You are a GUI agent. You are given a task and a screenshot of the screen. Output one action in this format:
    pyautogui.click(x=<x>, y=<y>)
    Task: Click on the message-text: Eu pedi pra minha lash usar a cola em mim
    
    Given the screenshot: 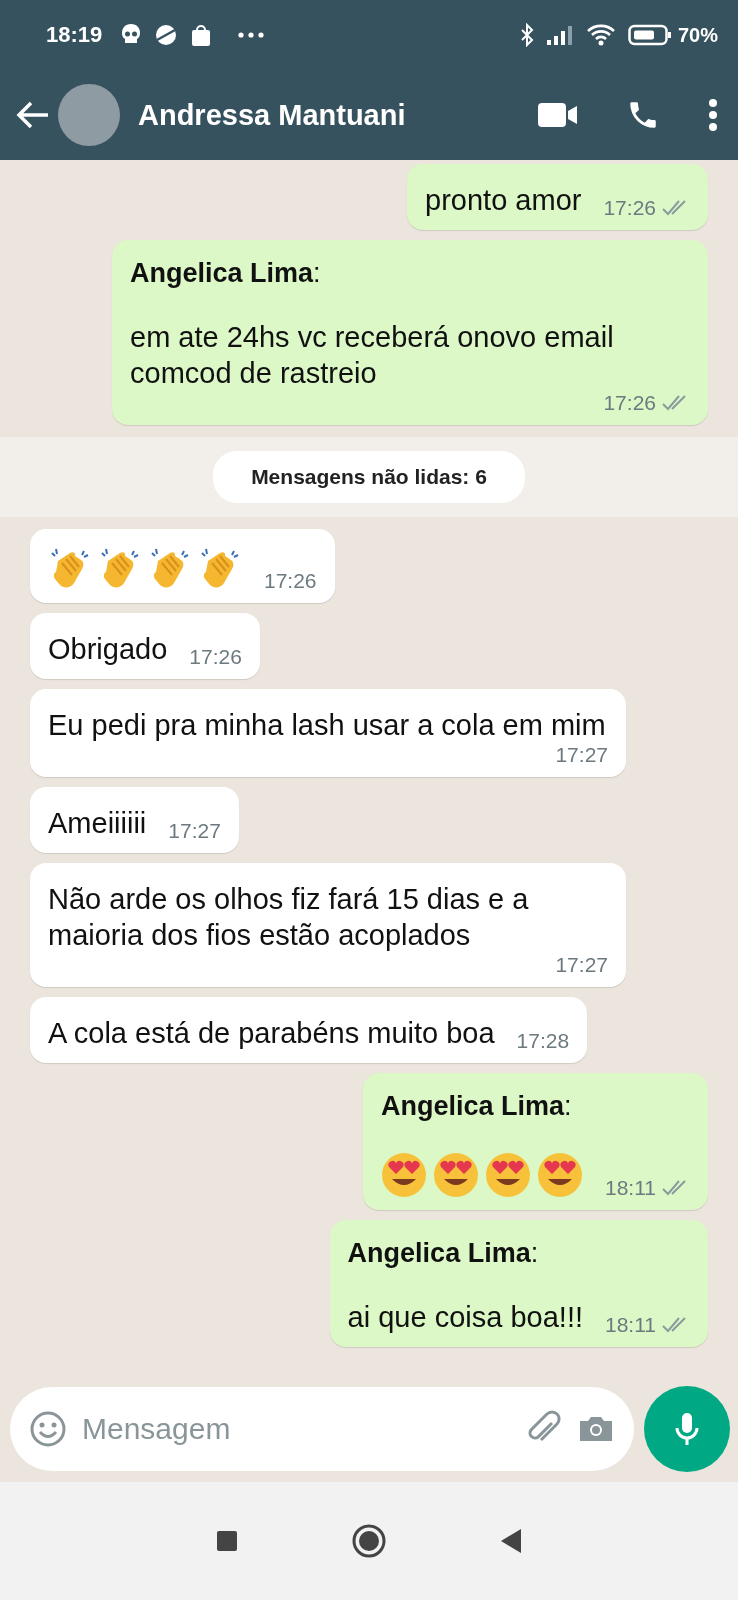 What is the action you would take?
    pyautogui.click(x=327, y=725)
    